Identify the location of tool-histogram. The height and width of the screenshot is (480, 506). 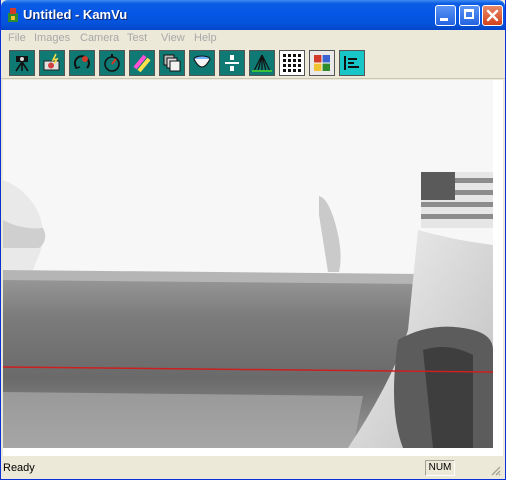
(352, 63).